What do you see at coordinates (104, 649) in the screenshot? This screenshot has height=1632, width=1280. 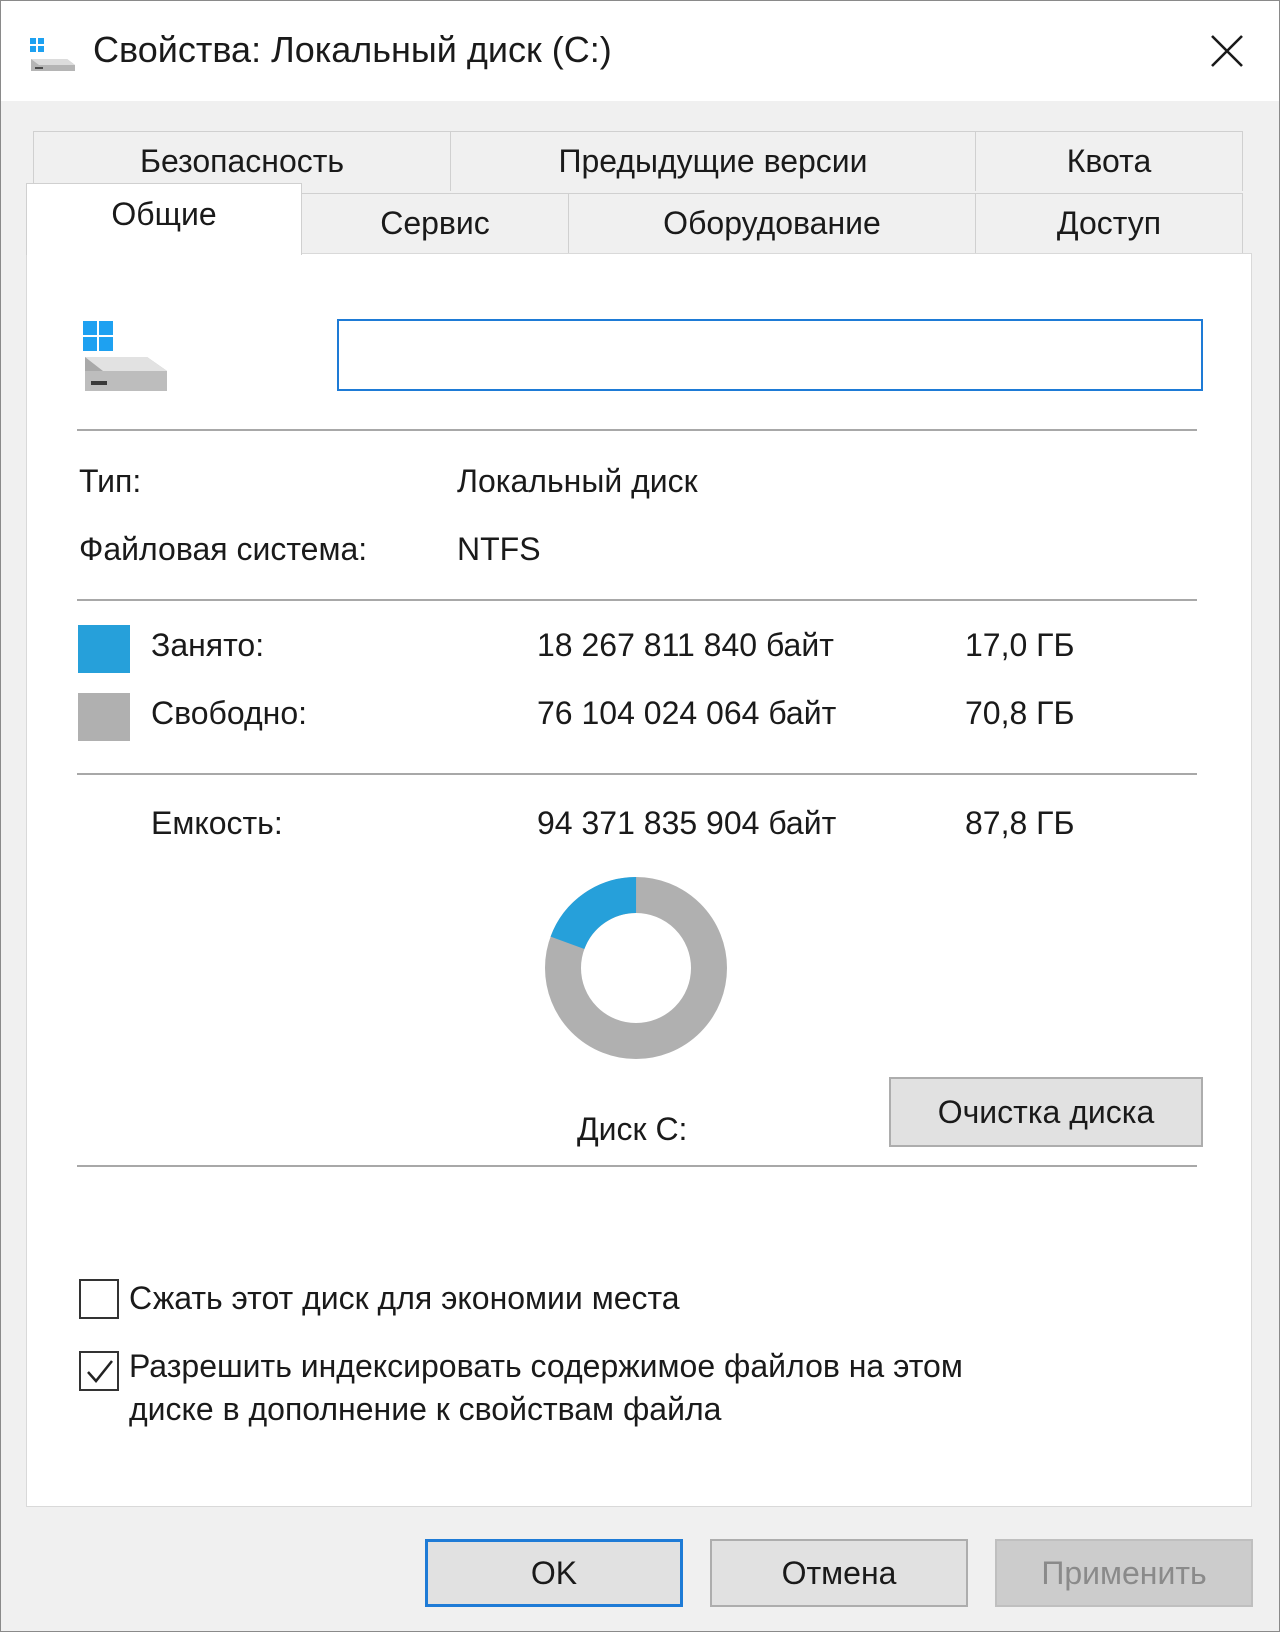 I see `used-space-swatch` at bounding box center [104, 649].